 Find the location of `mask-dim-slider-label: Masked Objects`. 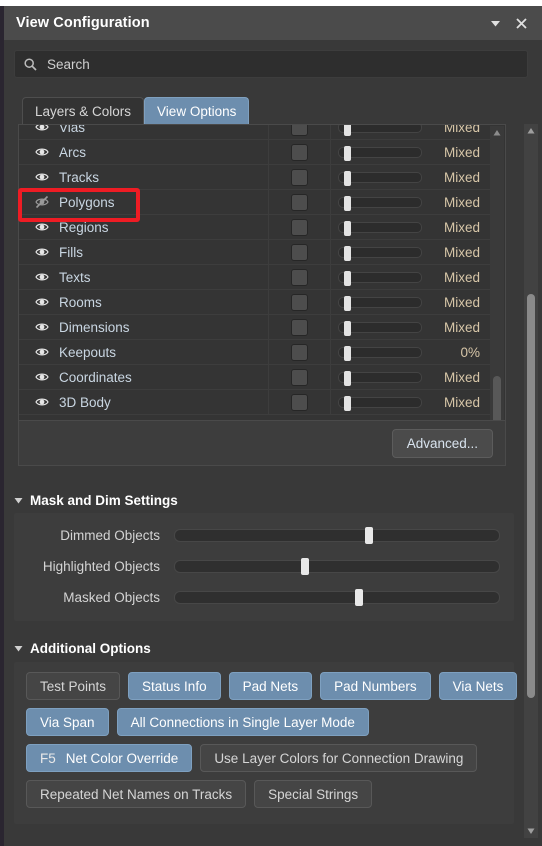

mask-dim-slider-label: Masked Objects is located at coordinates (111, 597).